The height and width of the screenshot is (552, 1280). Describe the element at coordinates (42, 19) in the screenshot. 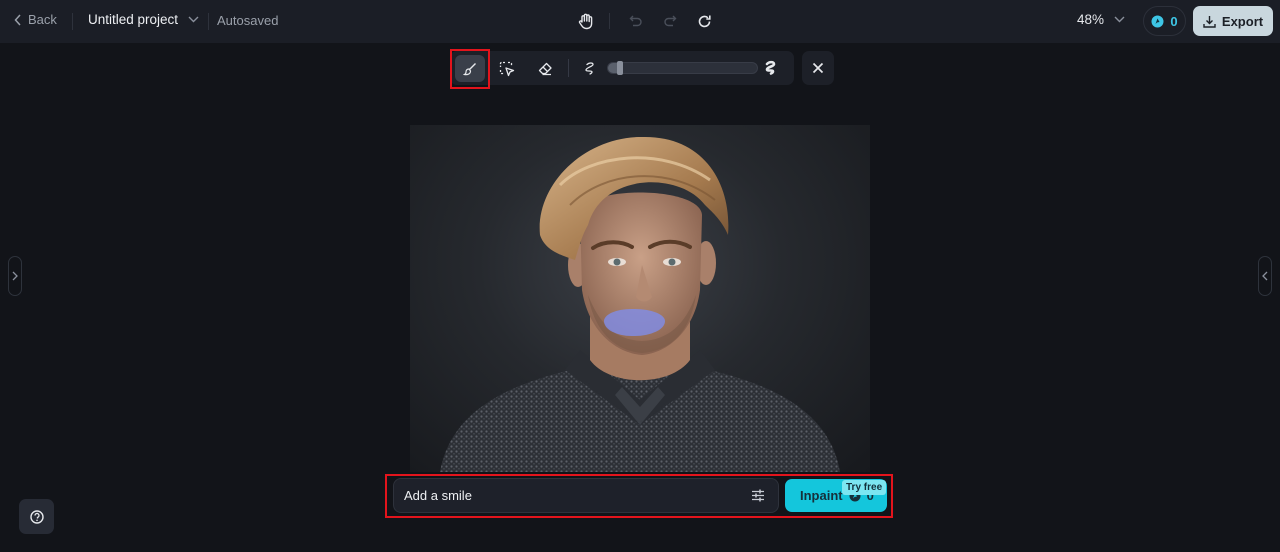

I see `back-label: Back` at that location.